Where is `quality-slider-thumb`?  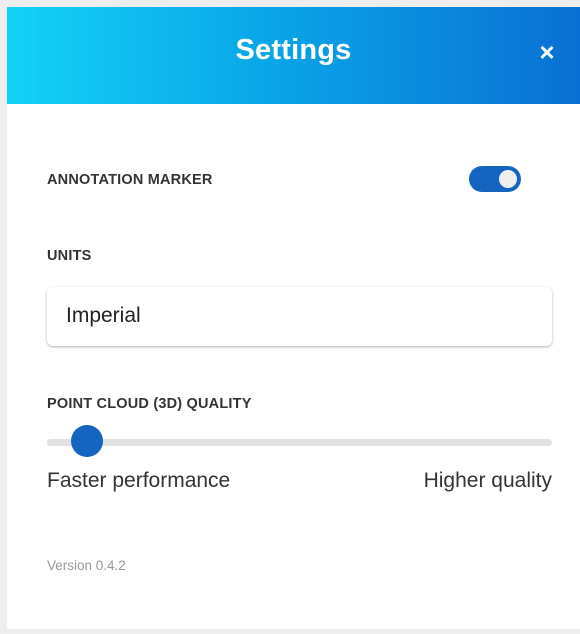
quality-slider-thumb is located at coordinates (87, 441).